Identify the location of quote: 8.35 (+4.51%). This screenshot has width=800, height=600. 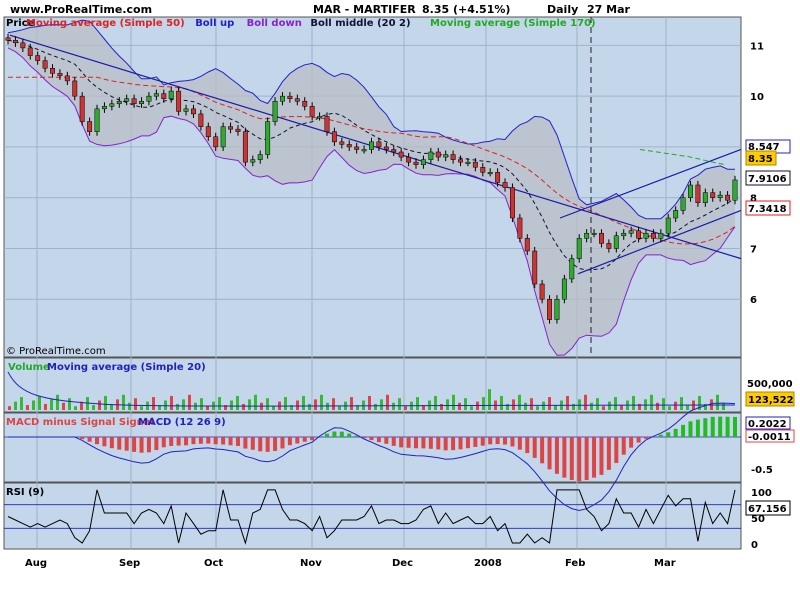
(466, 9).